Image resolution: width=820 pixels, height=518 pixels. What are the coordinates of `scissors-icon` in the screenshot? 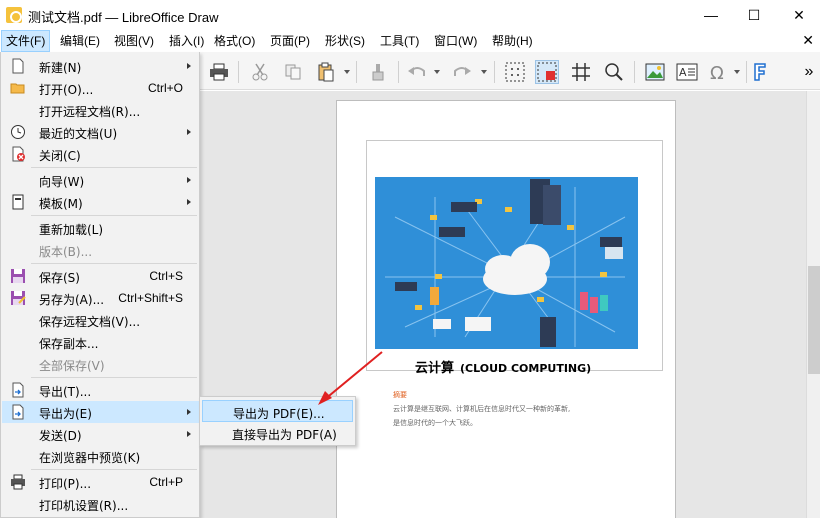 It's located at (260, 72).